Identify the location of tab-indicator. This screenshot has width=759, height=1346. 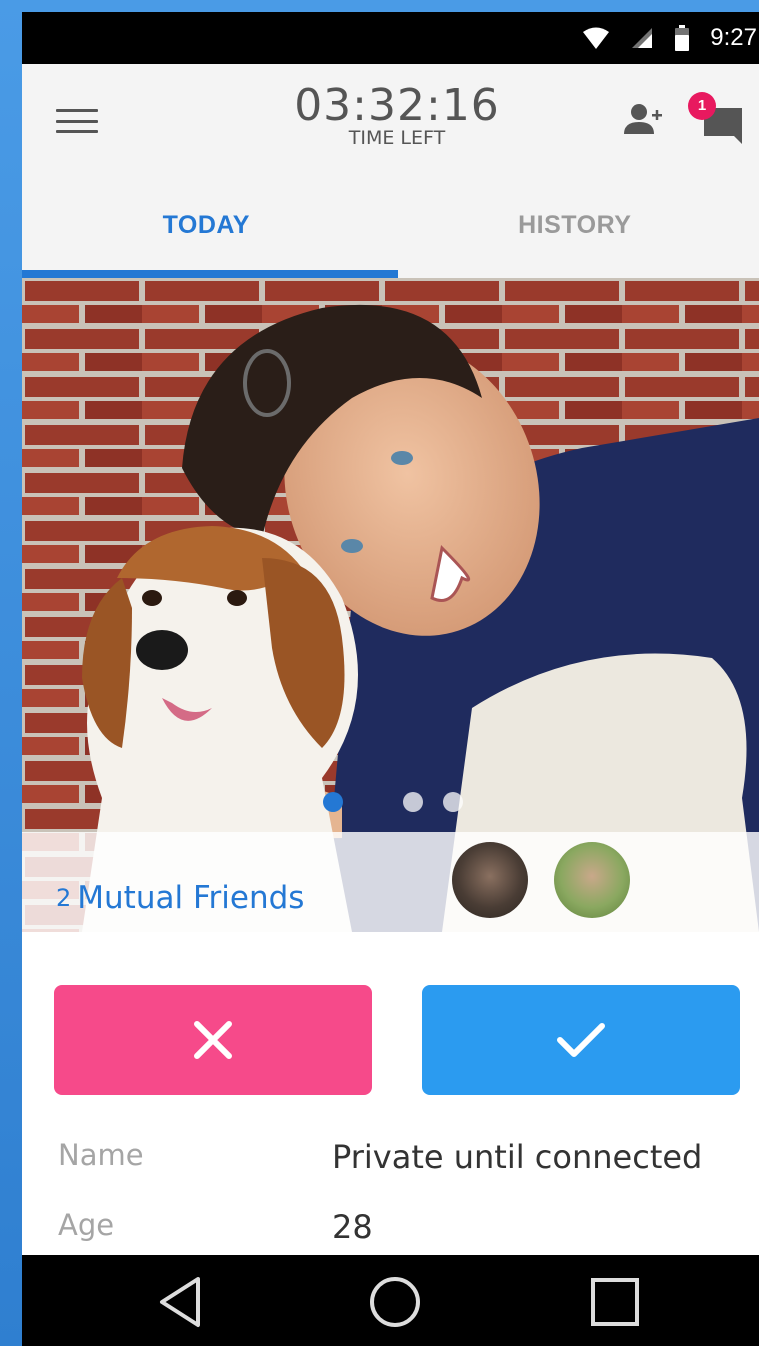
(210, 274).